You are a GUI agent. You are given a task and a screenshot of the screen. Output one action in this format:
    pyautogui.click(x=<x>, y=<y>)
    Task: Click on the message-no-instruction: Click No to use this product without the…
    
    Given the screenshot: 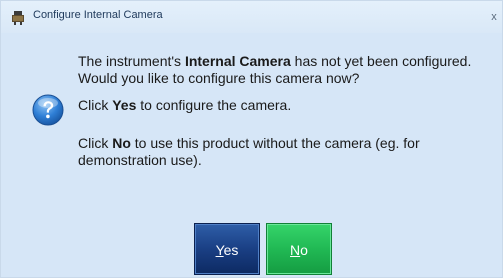 What is the action you would take?
    pyautogui.click(x=249, y=151)
    